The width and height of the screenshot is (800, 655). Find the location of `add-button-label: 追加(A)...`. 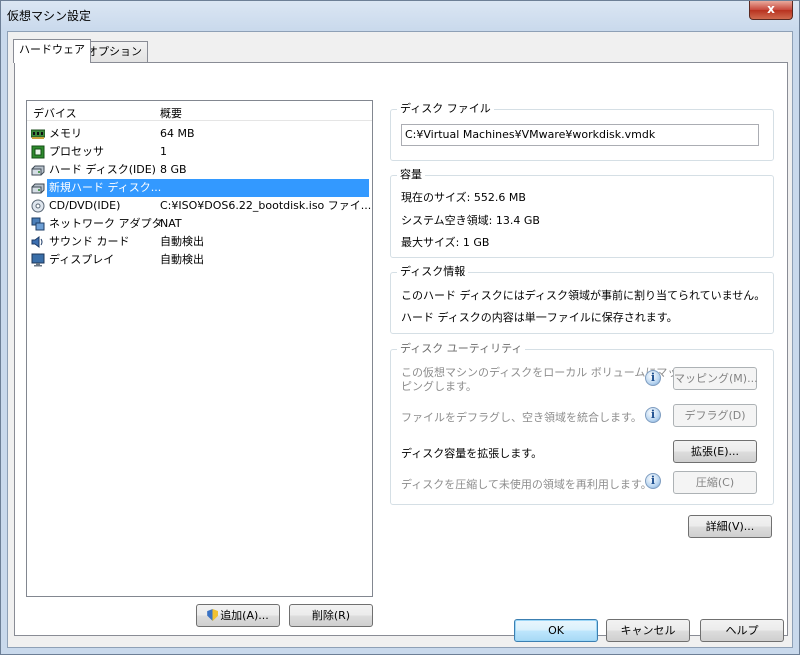

add-button-label: 追加(A)... is located at coordinates (244, 615).